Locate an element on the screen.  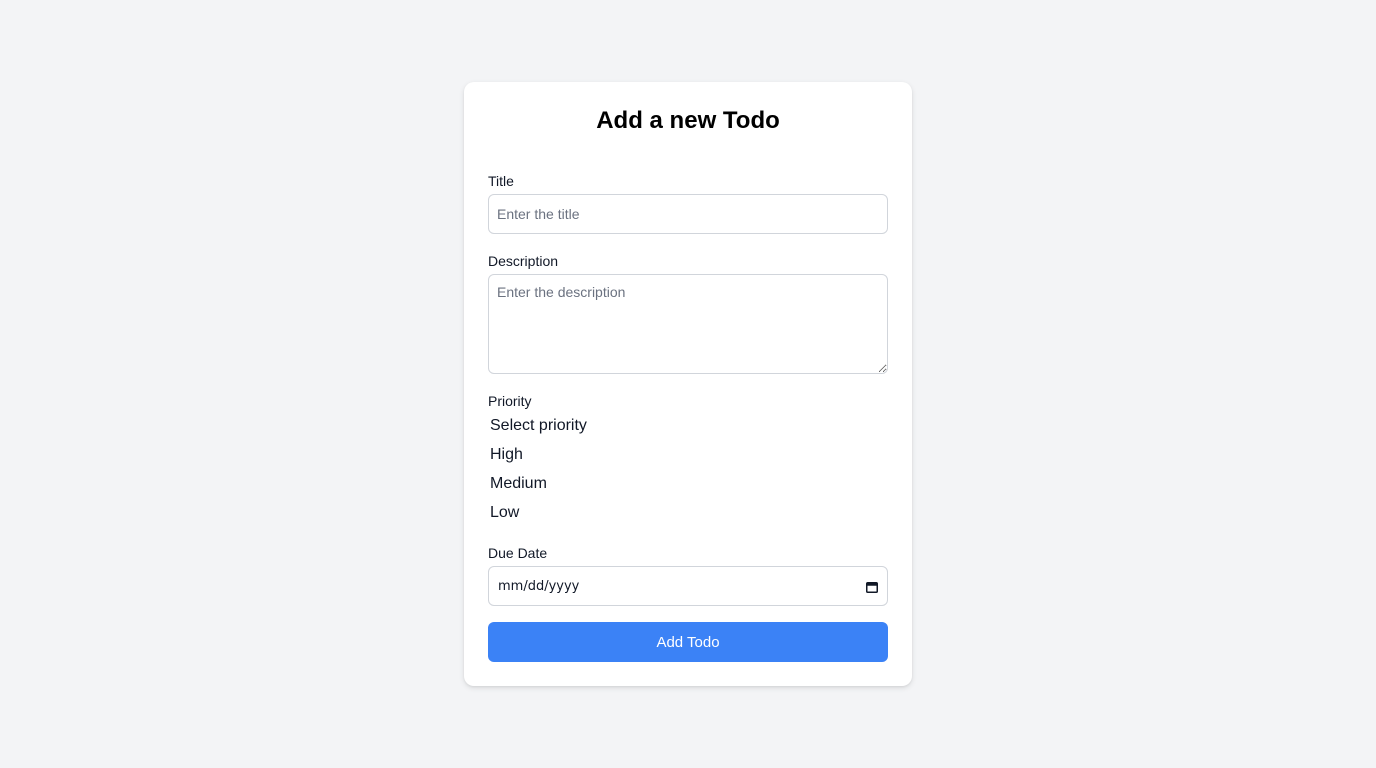
priority-option-placeholder: Select priority is located at coordinates (688, 428).